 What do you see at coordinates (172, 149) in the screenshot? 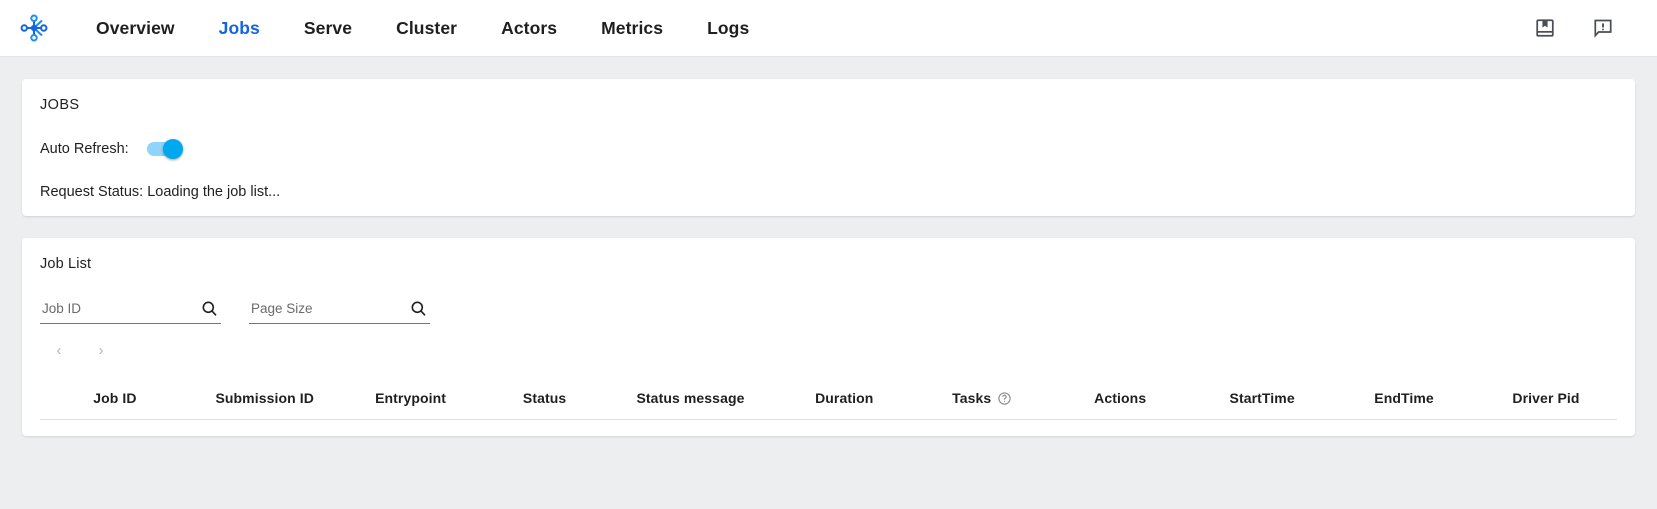
I see `toggle-thumb` at bounding box center [172, 149].